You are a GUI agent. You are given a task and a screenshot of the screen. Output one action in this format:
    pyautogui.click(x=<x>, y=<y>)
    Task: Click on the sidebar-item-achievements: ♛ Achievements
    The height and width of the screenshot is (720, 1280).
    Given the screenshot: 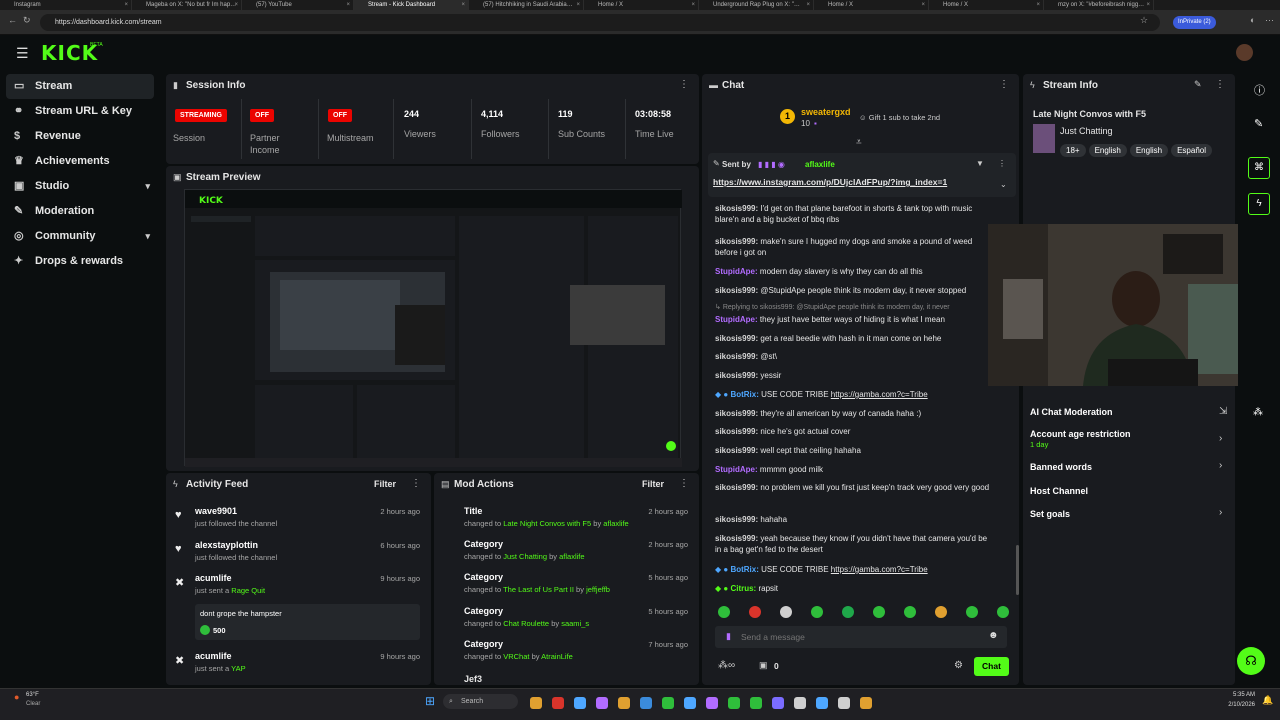 What is the action you would take?
    pyautogui.click(x=80, y=161)
    